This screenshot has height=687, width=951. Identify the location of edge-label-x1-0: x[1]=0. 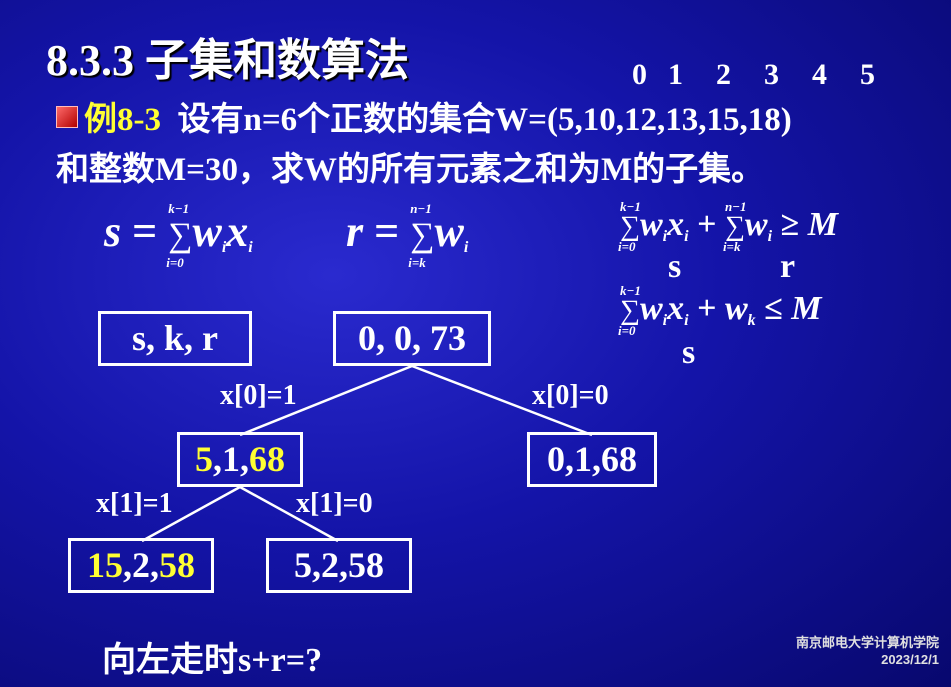
(334, 503).